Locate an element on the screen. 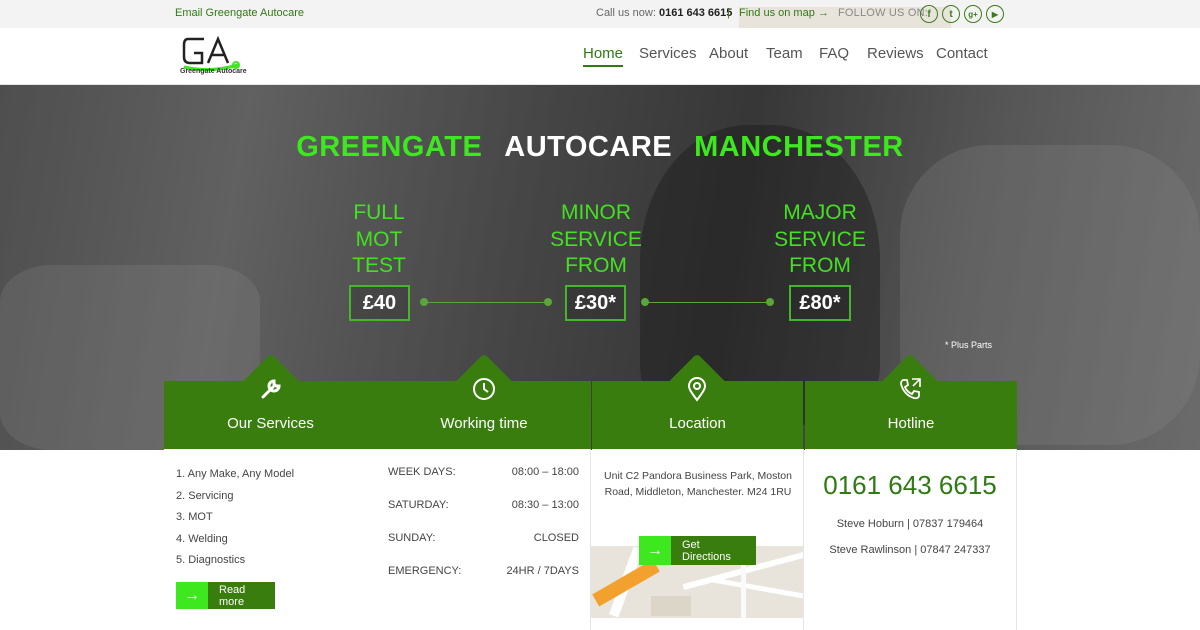  read-more-button: → Read more is located at coordinates (225, 595).